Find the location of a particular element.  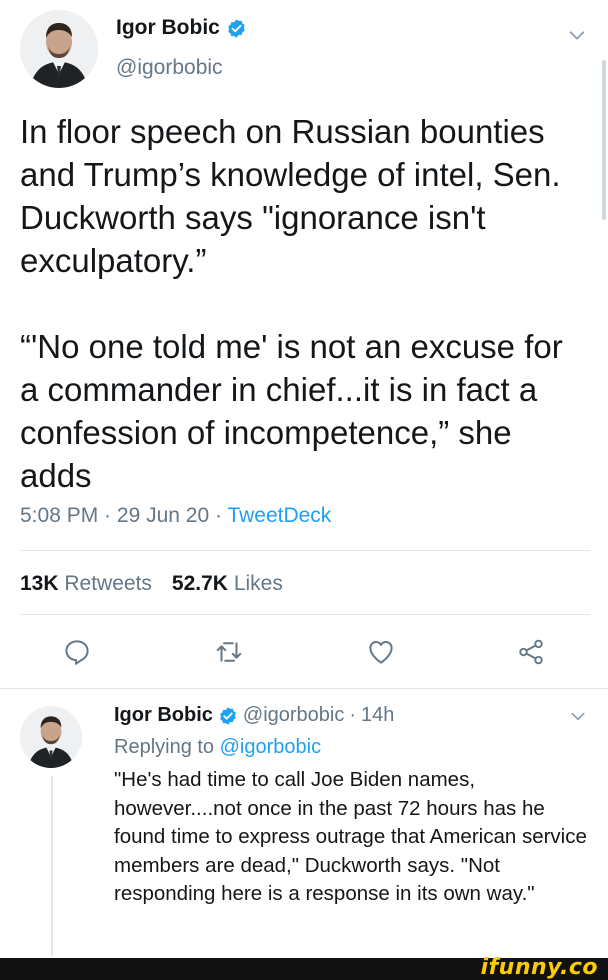

retweet-icon is located at coordinates (229, 652).